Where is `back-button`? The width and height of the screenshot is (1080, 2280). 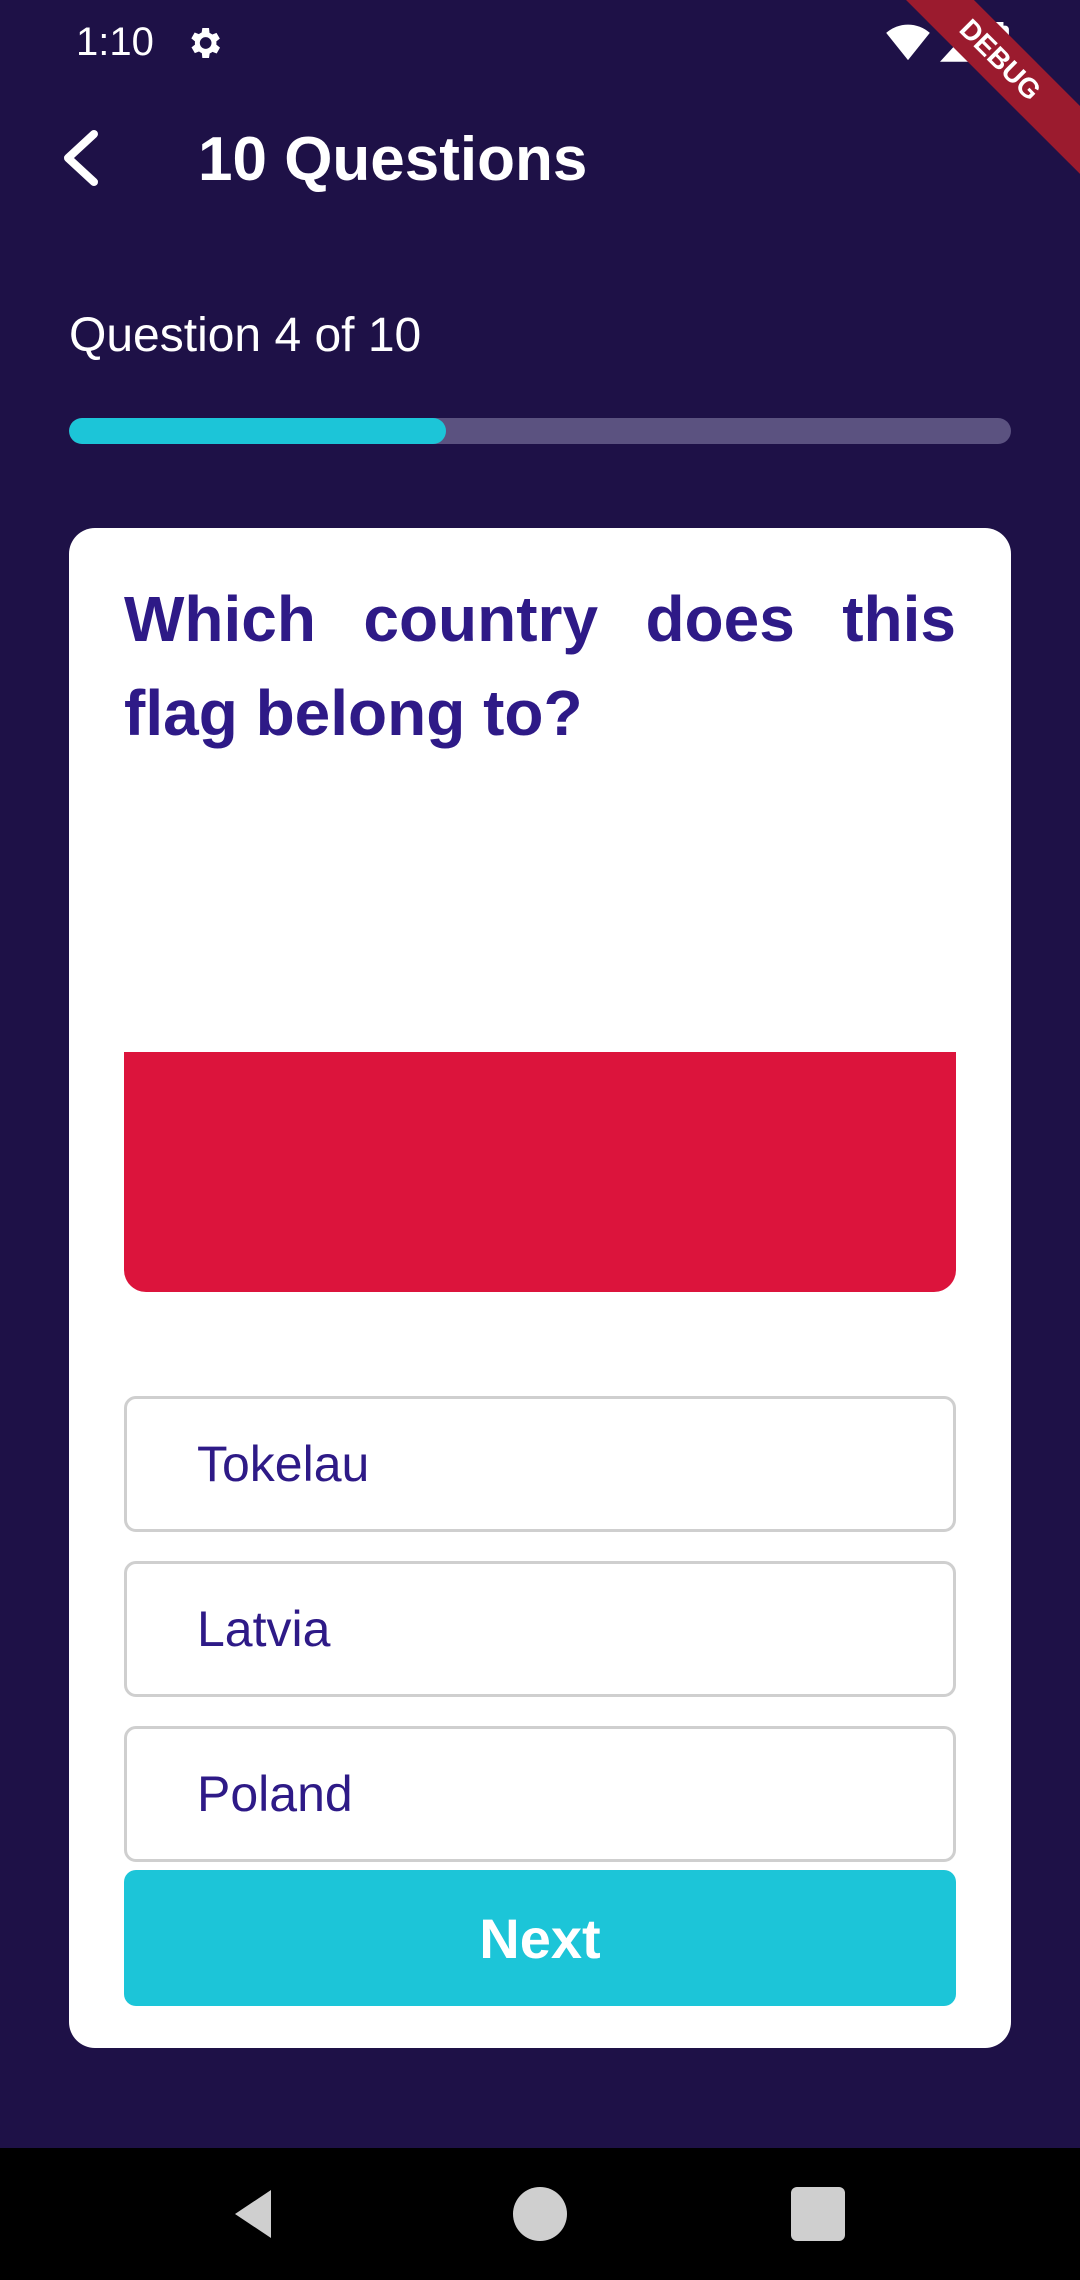 back-button is located at coordinates (80, 160).